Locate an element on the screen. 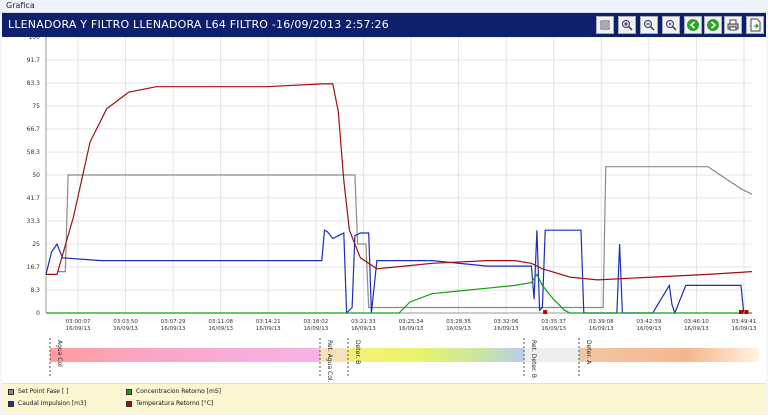 This screenshot has height=415, width=768. y-tick-label: 16.7 is located at coordinates (34, 267).